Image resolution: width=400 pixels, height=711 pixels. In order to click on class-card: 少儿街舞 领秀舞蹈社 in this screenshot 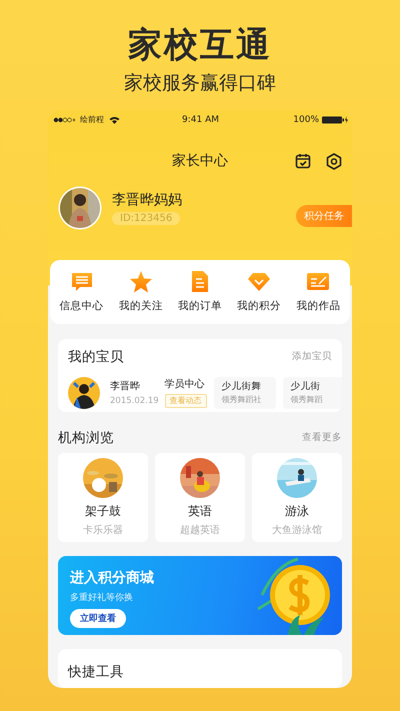, I will do `click(245, 392)`.